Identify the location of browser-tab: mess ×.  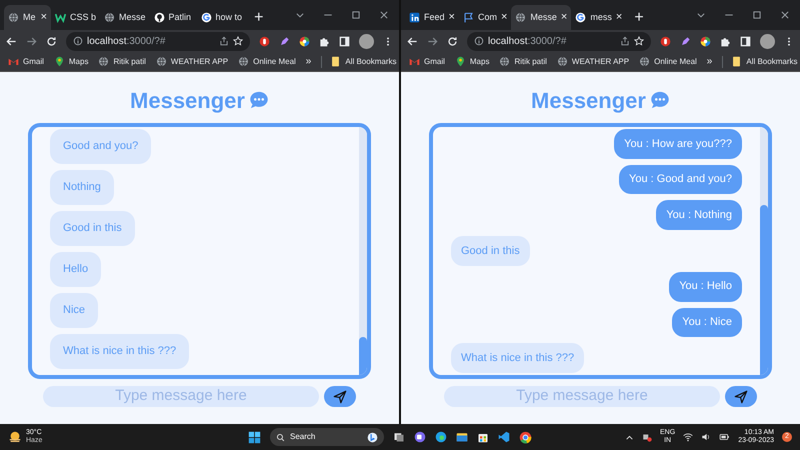
(598, 17).